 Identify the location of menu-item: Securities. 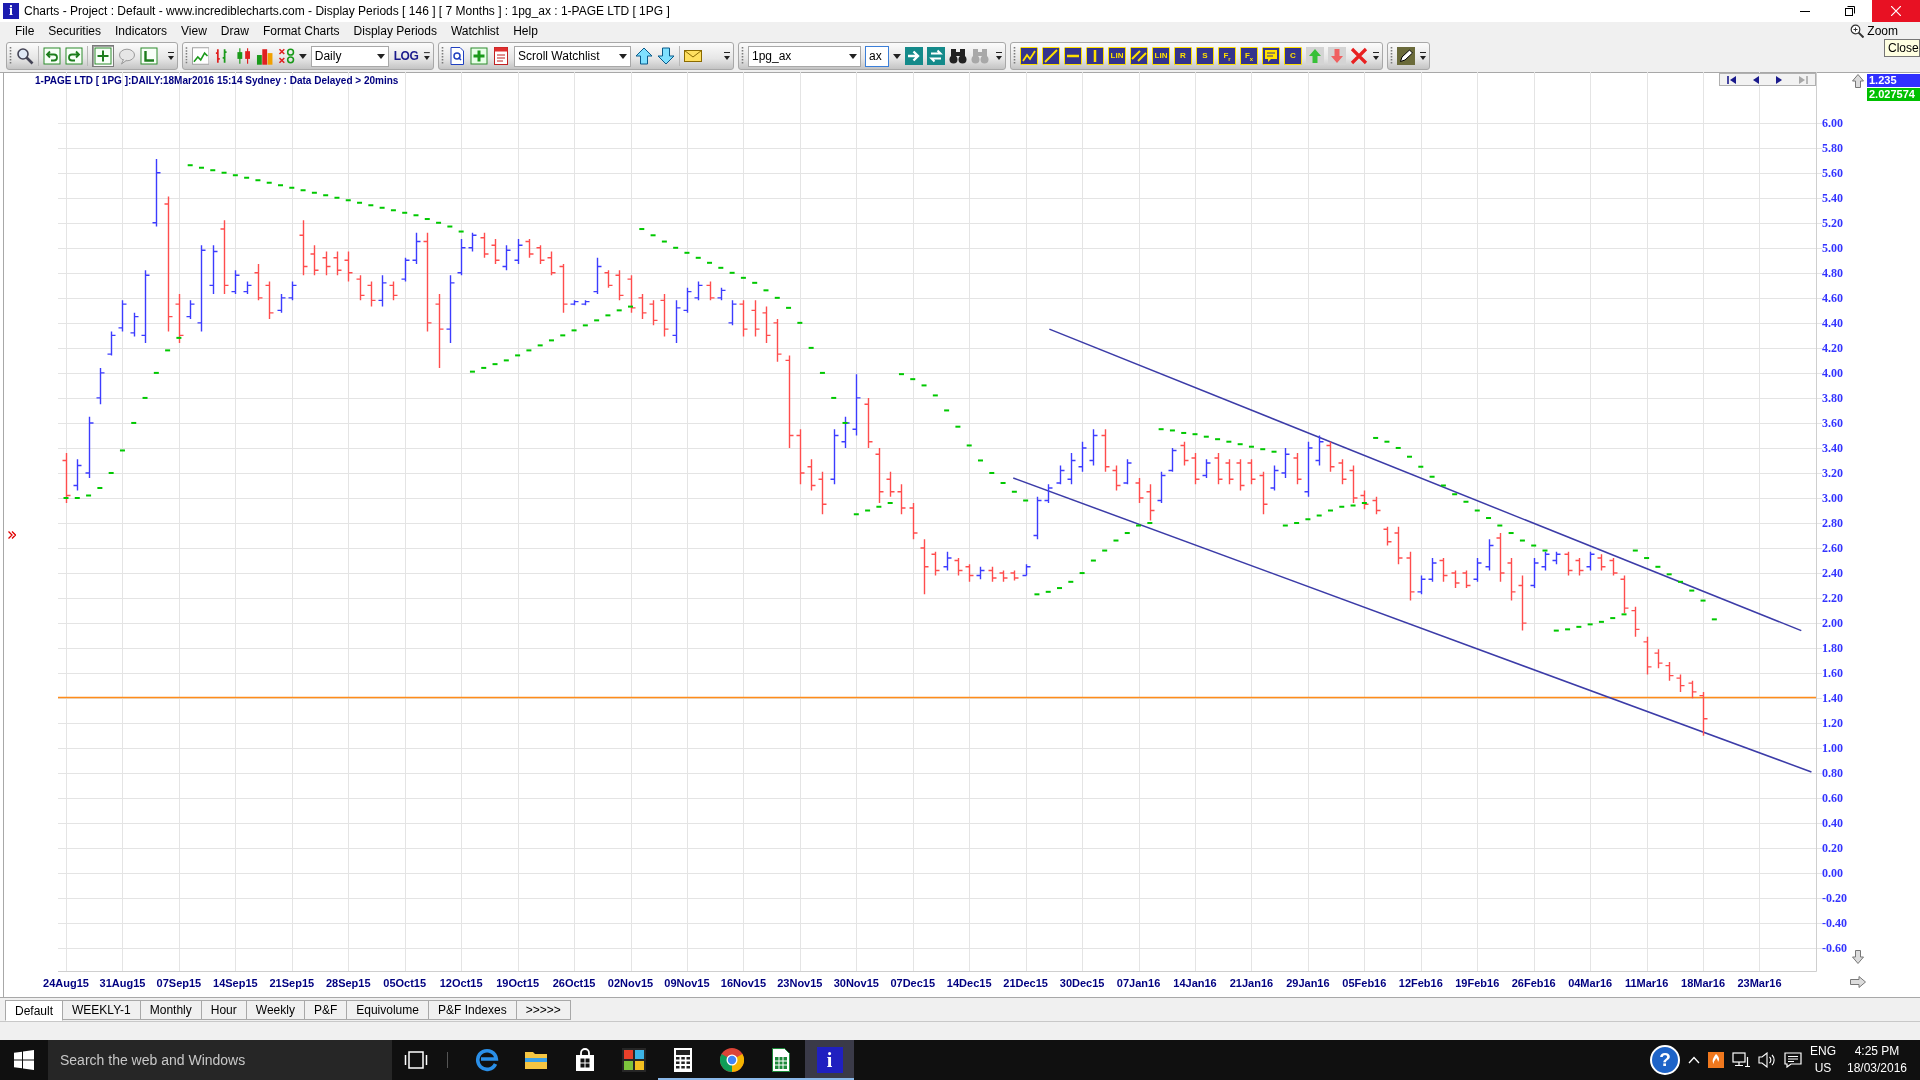
(75, 31).